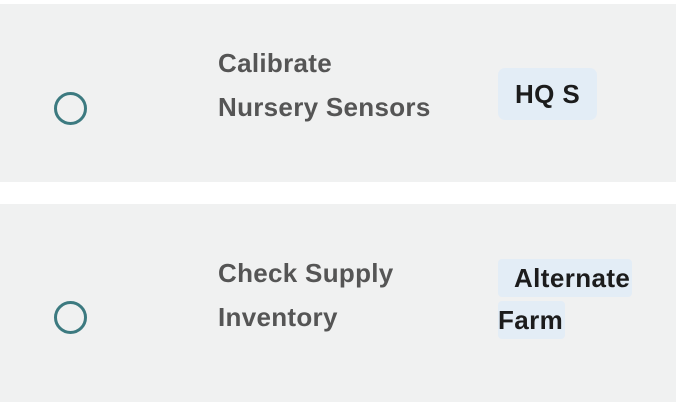 The width and height of the screenshot is (676, 402). What do you see at coordinates (578, 299) in the screenshot?
I see `location-tag: Alternate Farm` at bounding box center [578, 299].